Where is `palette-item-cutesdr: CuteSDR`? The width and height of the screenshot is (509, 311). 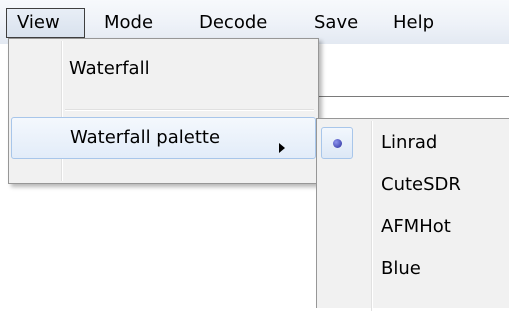
palette-item-cutesdr: CuteSDR is located at coordinates (414, 186).